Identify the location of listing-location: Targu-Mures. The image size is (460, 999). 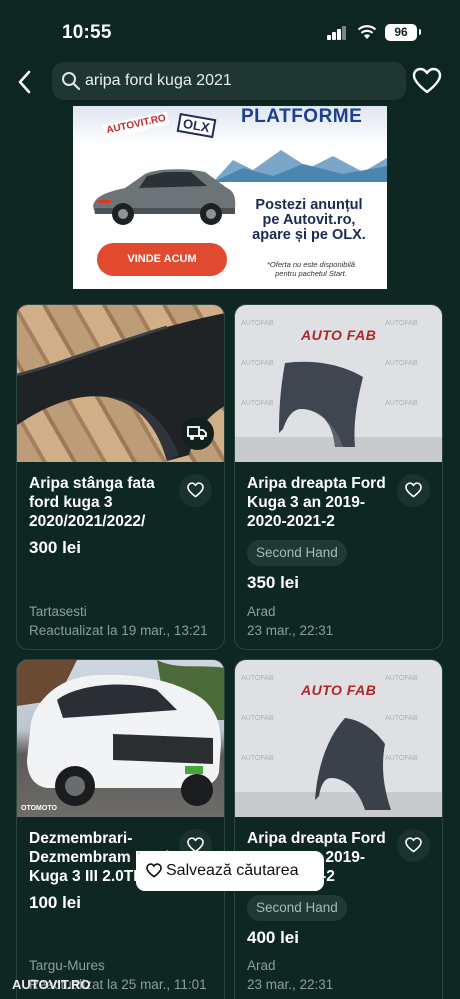
(67, 965).